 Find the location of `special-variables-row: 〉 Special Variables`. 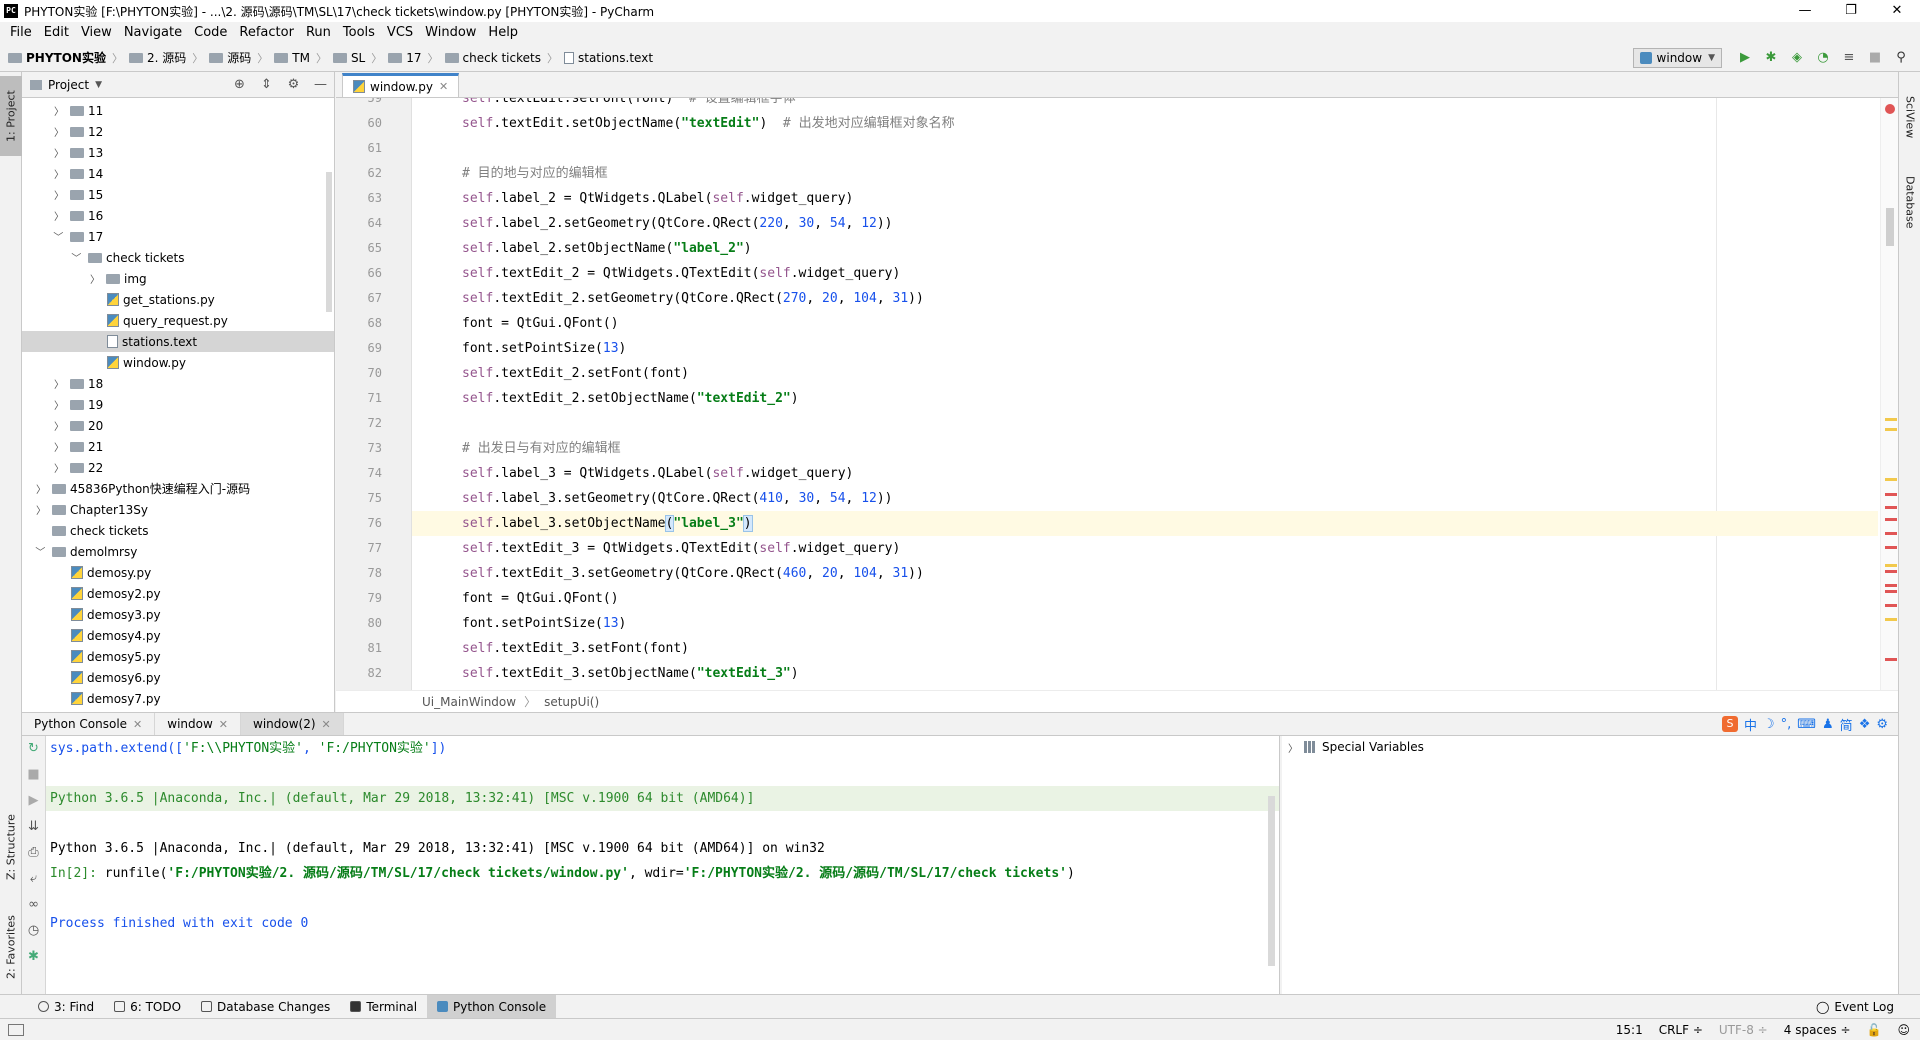

special-variables-row: 〉 Special Variables is located at coordinates (1590, 747).